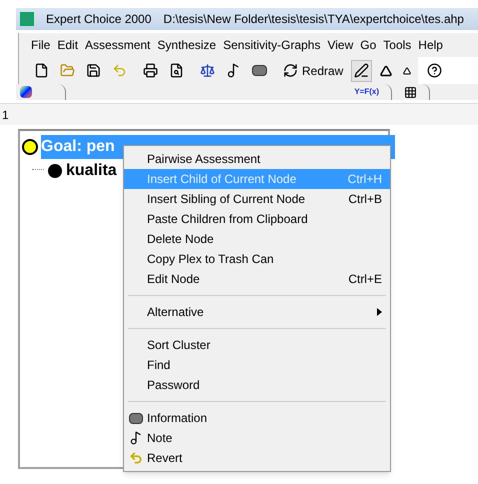  Describe the element at coordinates (99, 19) in the screenshot. I see `window-title: Expert Choice 2000` at that location.